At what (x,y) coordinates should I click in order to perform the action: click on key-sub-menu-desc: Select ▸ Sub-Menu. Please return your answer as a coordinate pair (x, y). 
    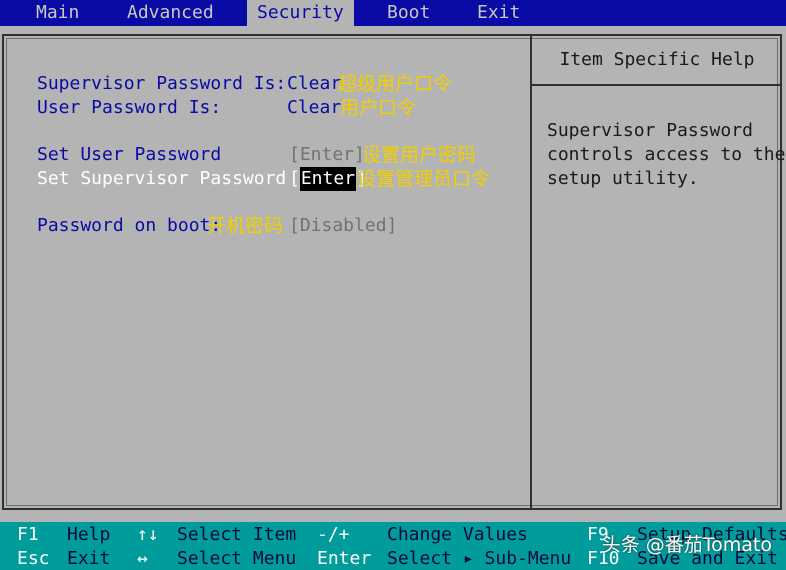
    Looking at the image, I should click on (479, 558).